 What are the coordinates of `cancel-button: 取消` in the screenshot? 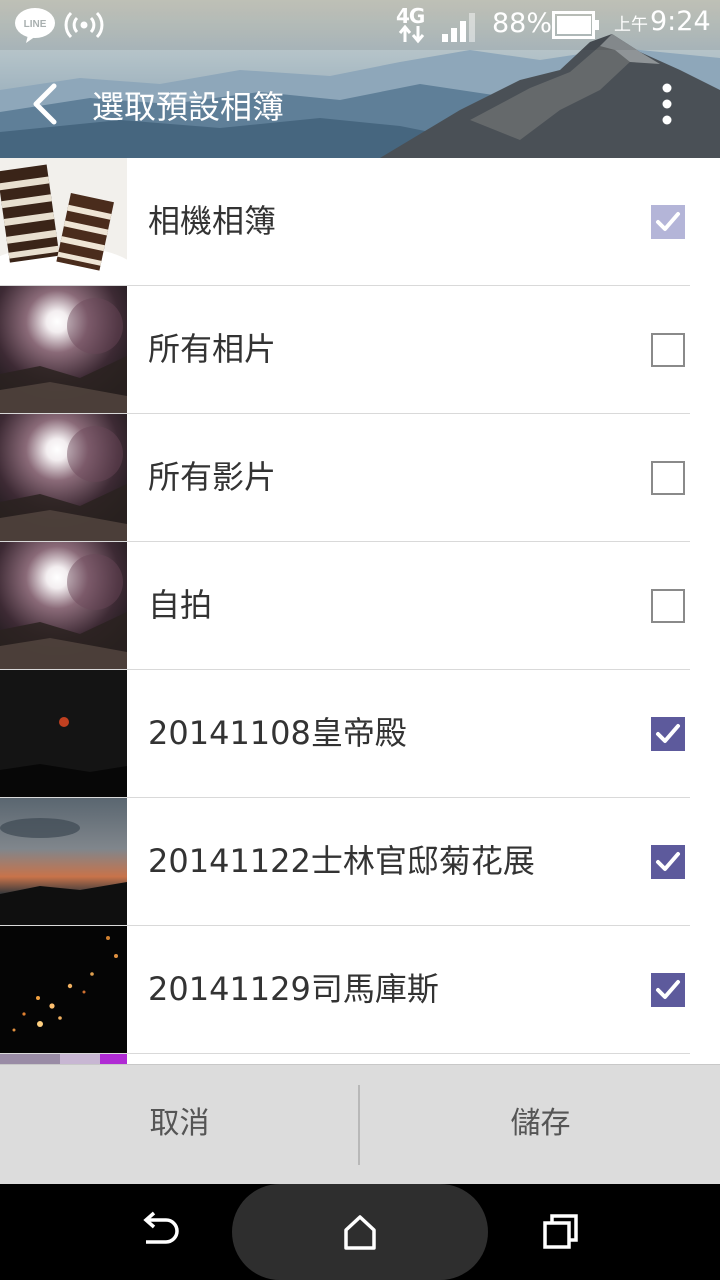 It's located at (179, 1125).